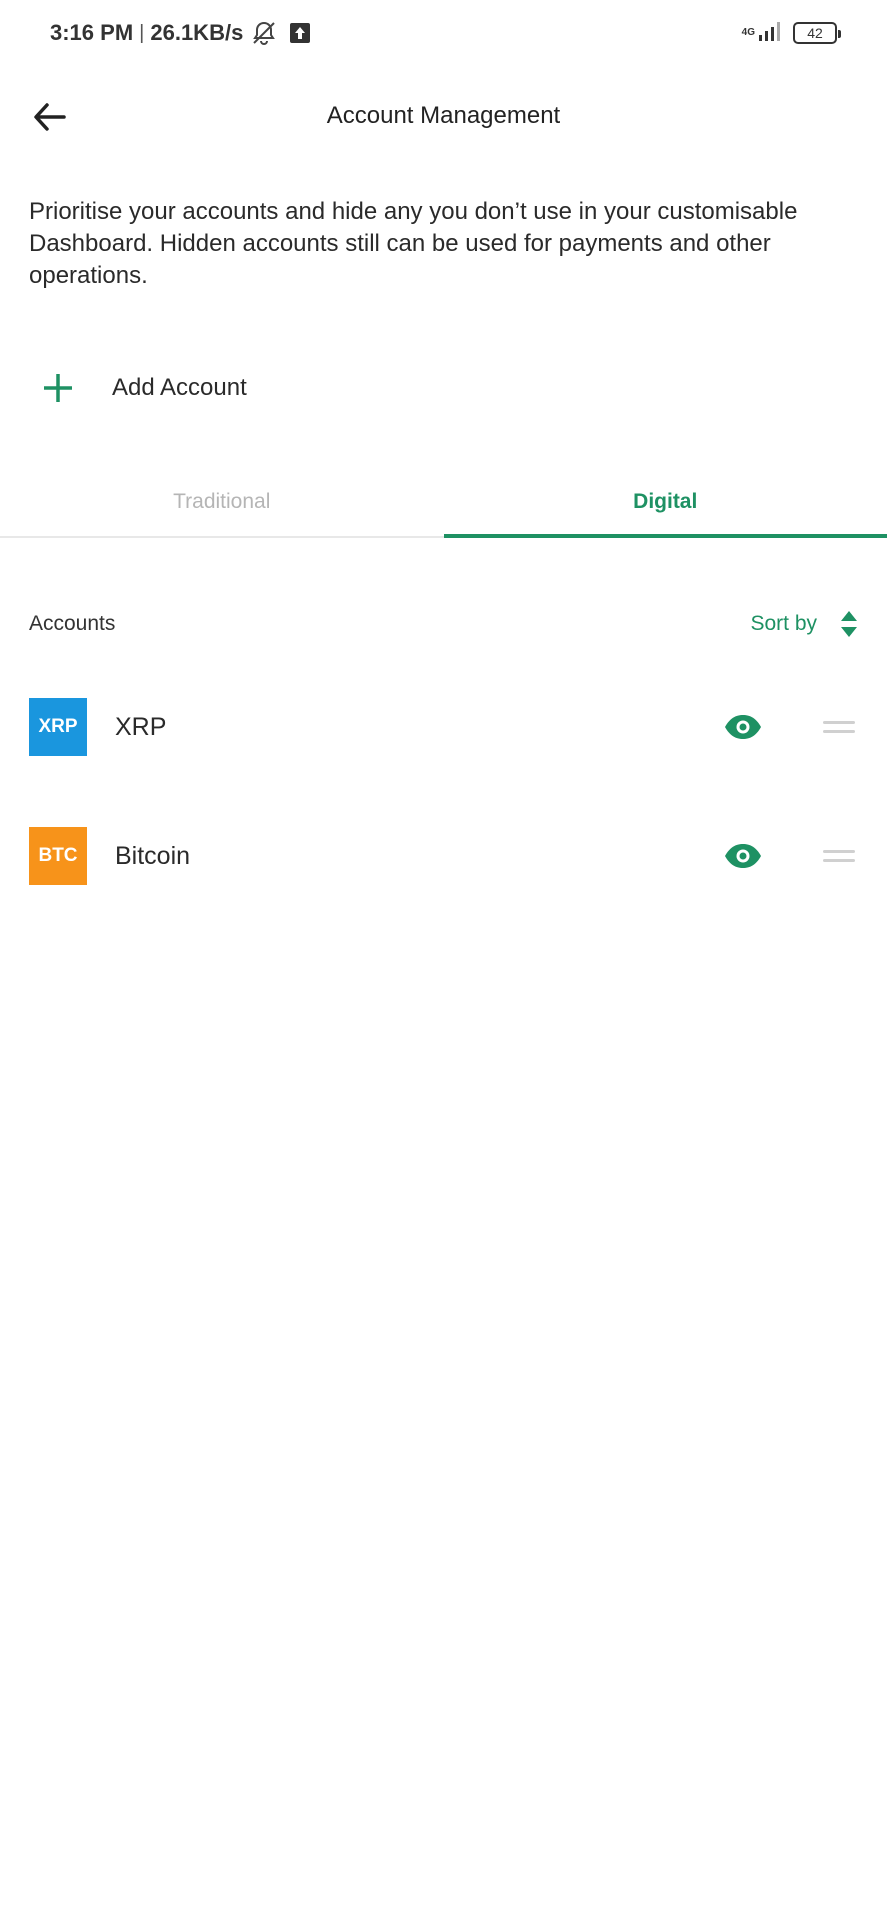 The image size is (887, 1920). Describe the element at coordinates (153, 855) in the screenshot. I see `account-name: Bitcoin` at that location.